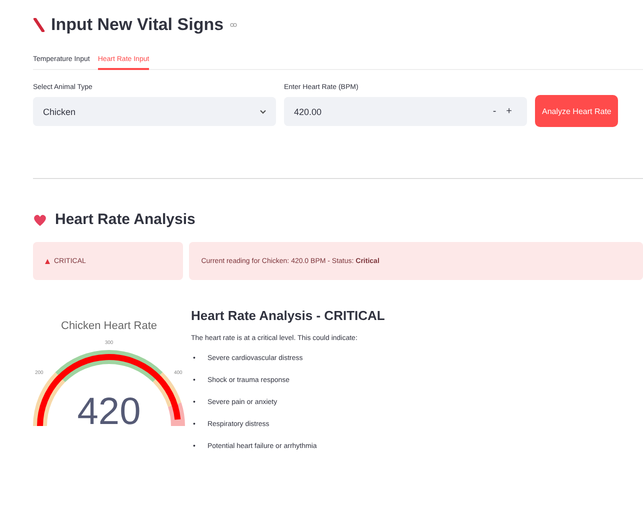  Describe the element at coordinates (137, 25) in the screenshot. I see `page-title: Input New Vital Signs` at that location.